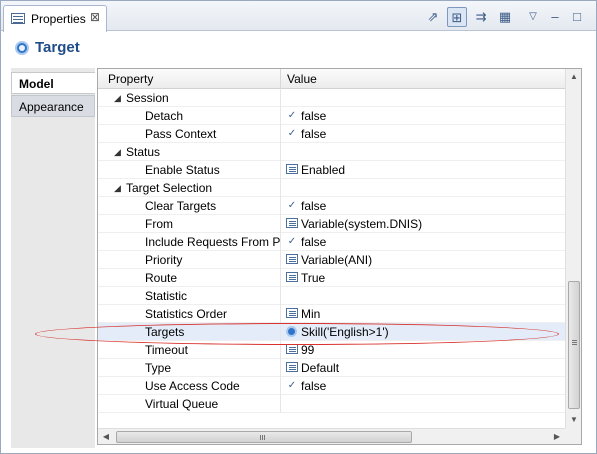 The width and height of the screenshot is (597, 454). What do you see at coordinates (481, 17) in the screenshot?
I see `filter-icon: ⇉` at bounding box center [481, 17].